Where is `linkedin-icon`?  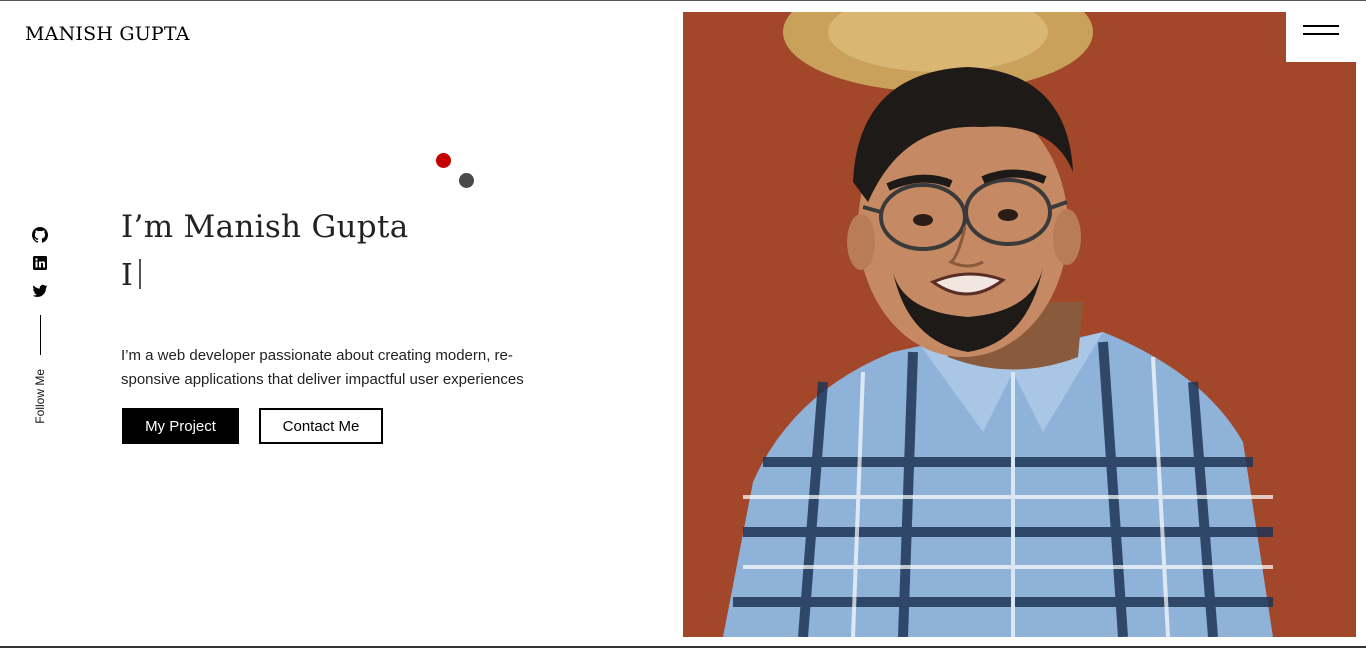
linkedin-icon is located at coordinates (40, 263).